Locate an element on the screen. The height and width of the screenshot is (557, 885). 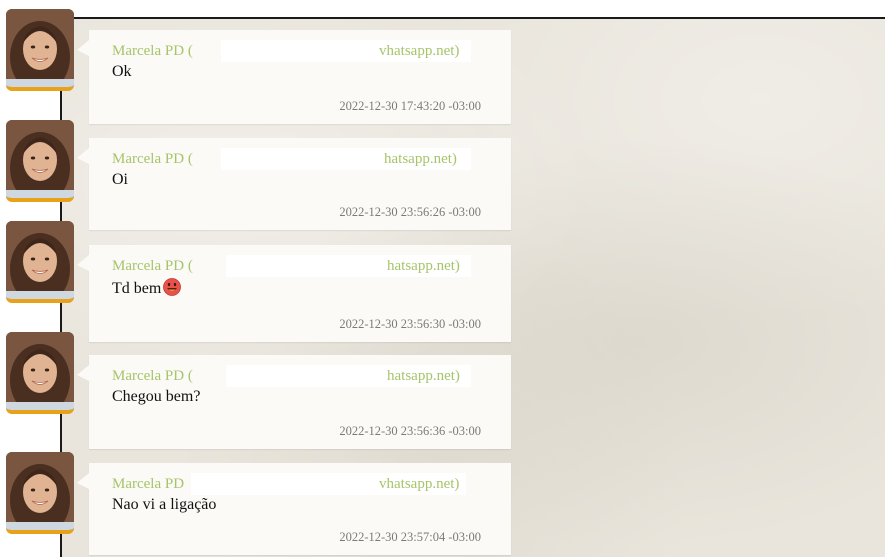
grinning-face-emoji-icon is located at coordinates (172, 287).